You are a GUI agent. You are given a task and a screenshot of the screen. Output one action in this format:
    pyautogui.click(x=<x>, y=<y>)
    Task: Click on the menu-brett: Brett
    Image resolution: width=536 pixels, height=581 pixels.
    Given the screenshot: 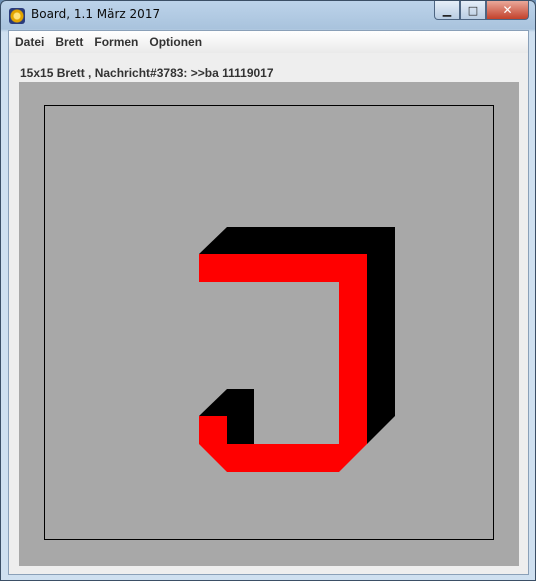 What is the action you would take?
    pyautogui.click(x=69, y=42)
    